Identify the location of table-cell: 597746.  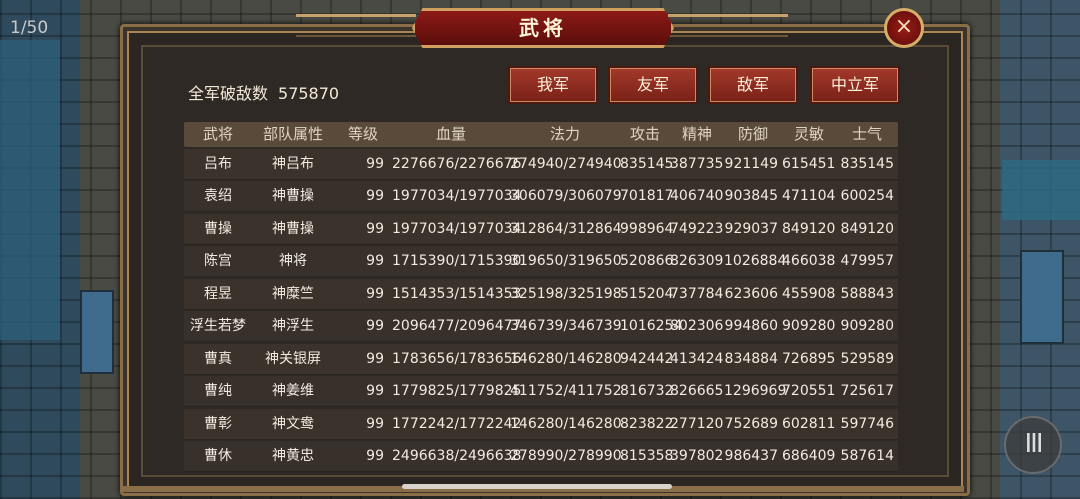
(867, 423).